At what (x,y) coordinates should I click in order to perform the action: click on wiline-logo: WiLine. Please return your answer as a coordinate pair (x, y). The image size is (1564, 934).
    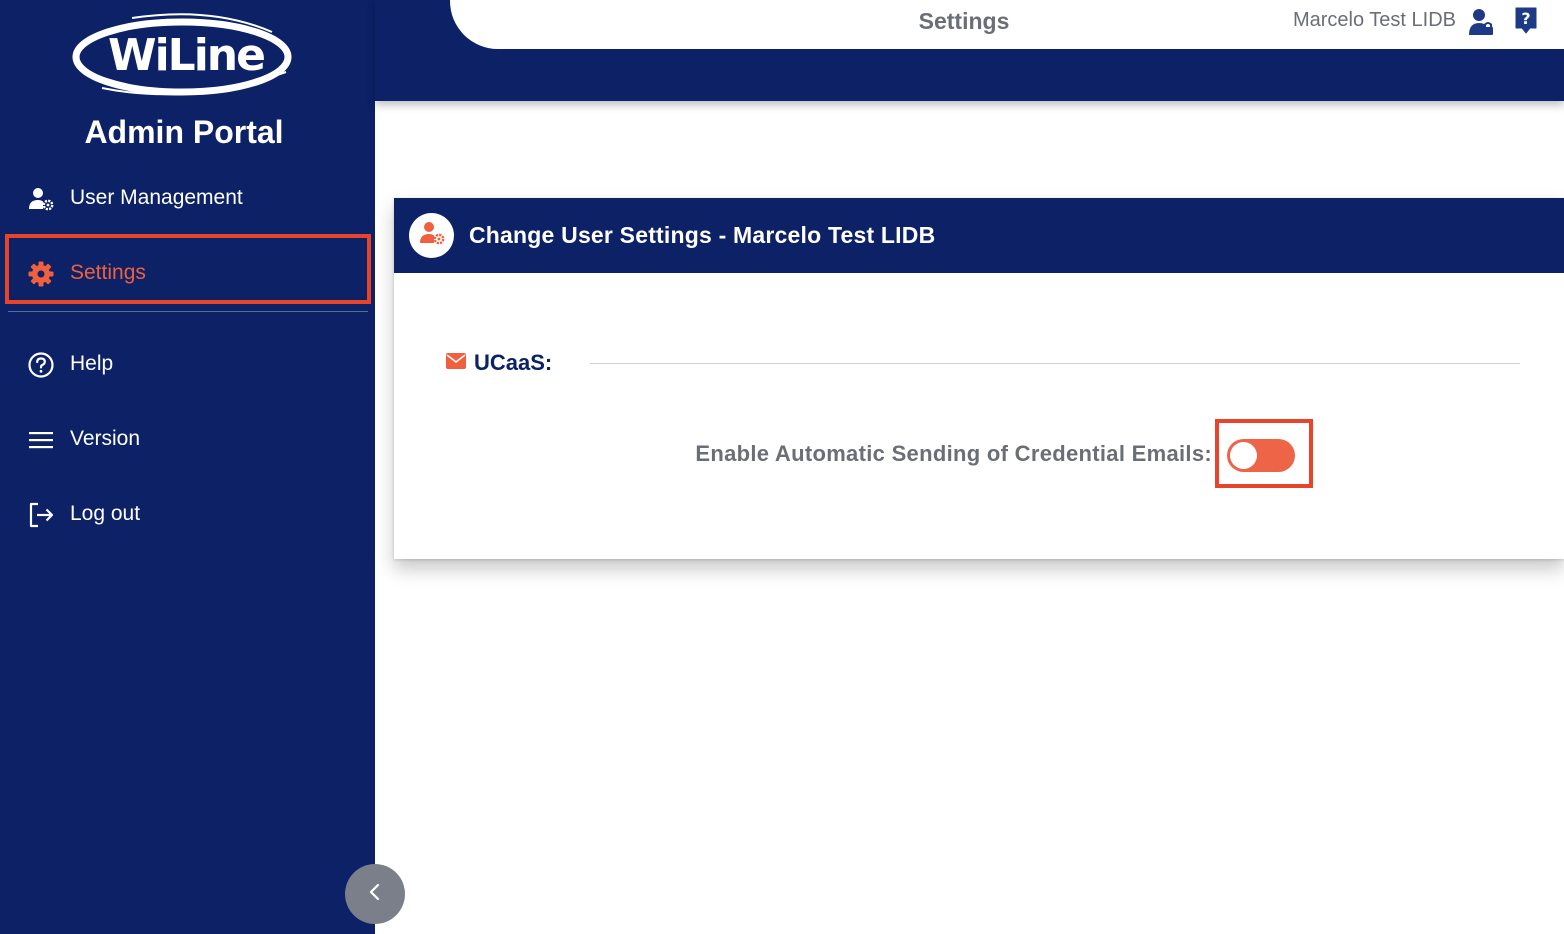
    Looking at the image, I should click on (184, 55).